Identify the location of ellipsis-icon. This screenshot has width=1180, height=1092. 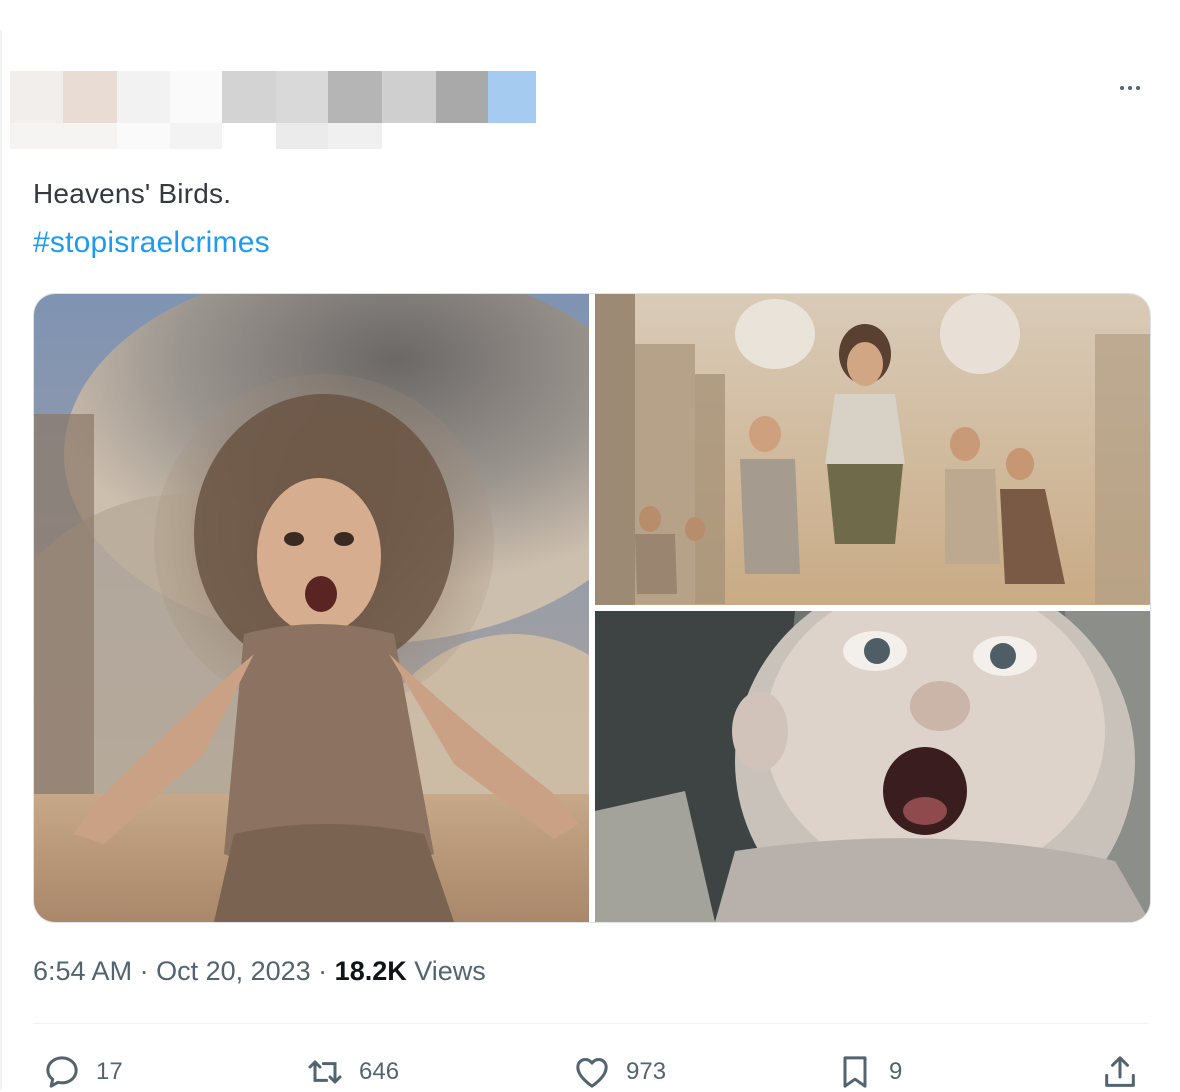
(1130, 88).